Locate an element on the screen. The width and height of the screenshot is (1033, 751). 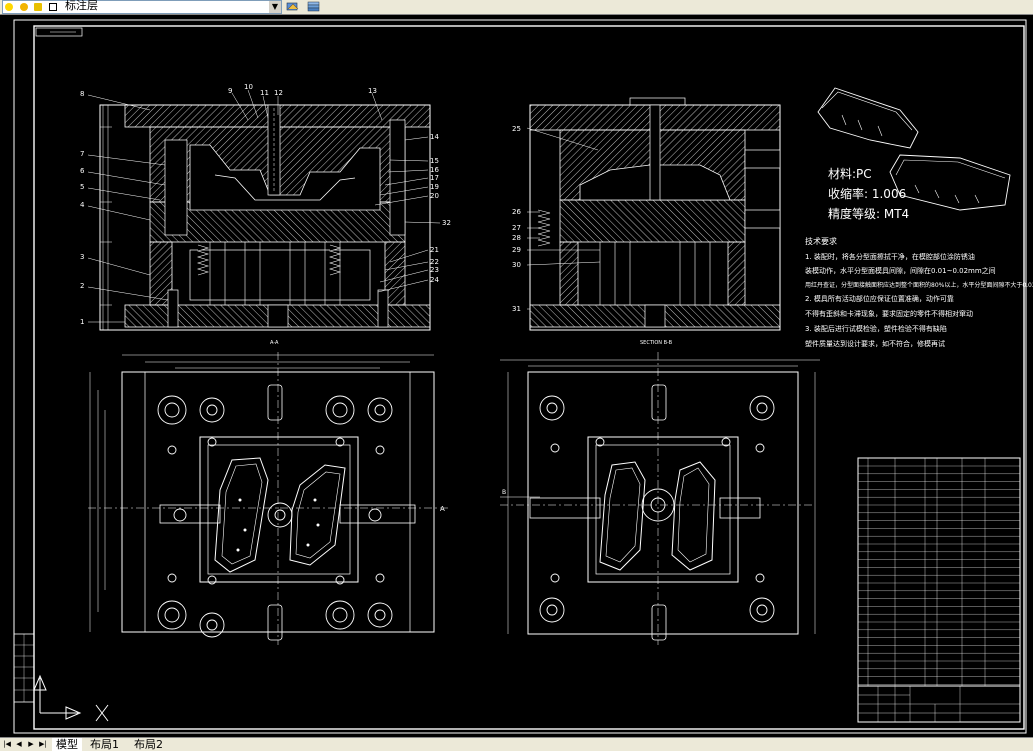
ucs-icon is located at coordinates (71, 698).